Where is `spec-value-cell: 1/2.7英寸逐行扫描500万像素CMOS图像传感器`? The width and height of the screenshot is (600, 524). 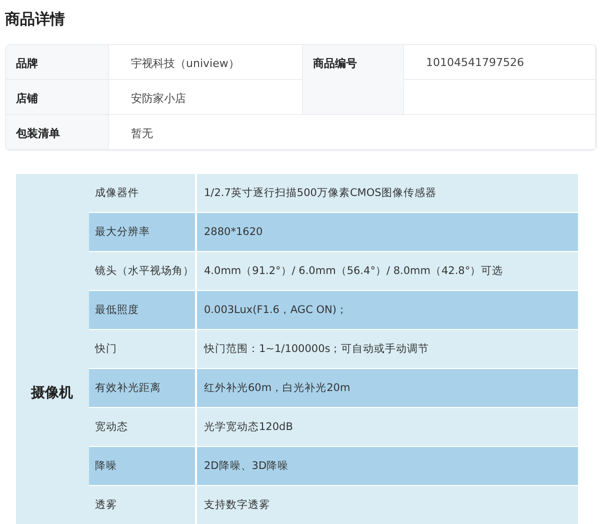
spec-value-cell: 1/2.7英寸逐行扫描500万像素CMOS图像传感器 is located at coordinates (387, 193).